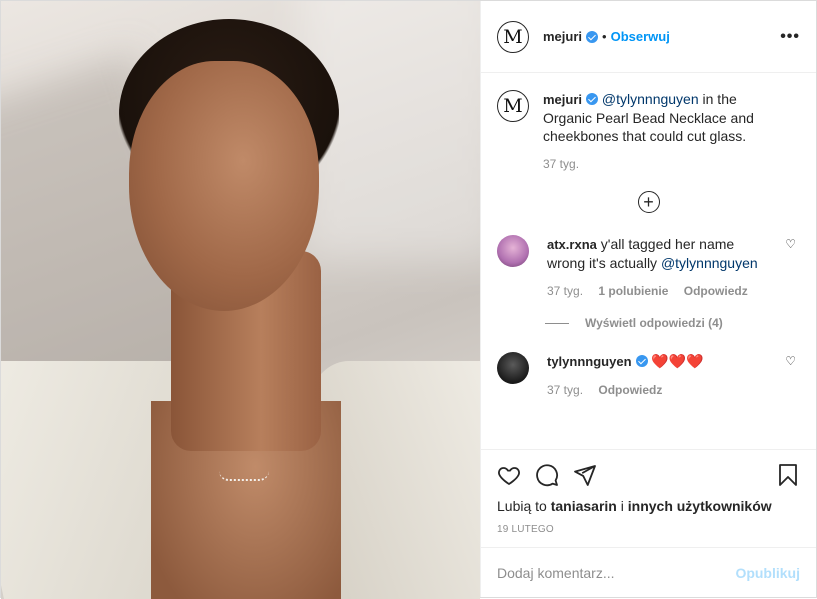  I want to click on likes-middle: i, so click(622, 506).